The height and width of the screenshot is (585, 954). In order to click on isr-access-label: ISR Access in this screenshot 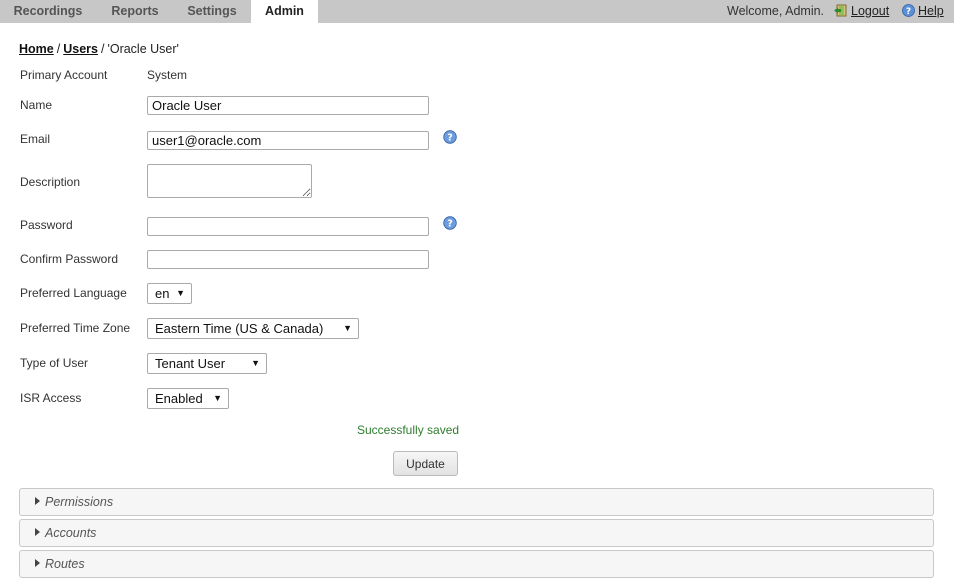, I will do `click(51, 398)`.